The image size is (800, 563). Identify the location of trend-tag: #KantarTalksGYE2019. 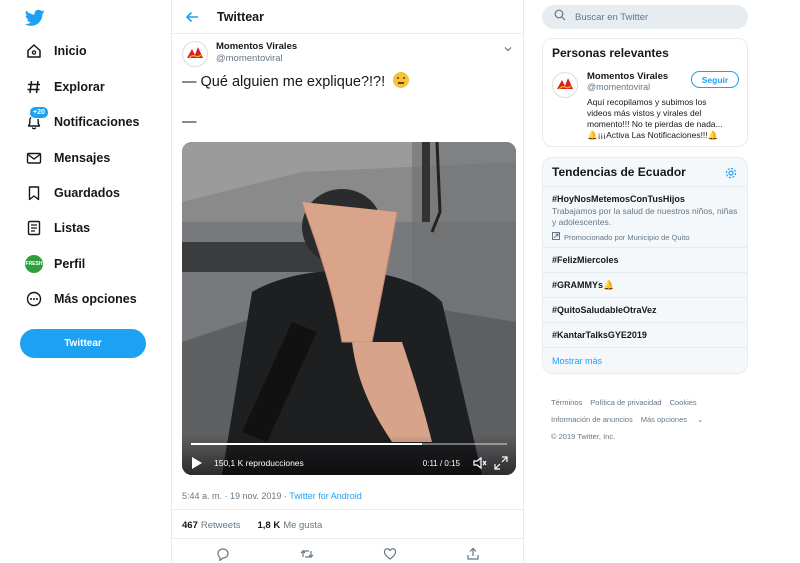
(599, 335).